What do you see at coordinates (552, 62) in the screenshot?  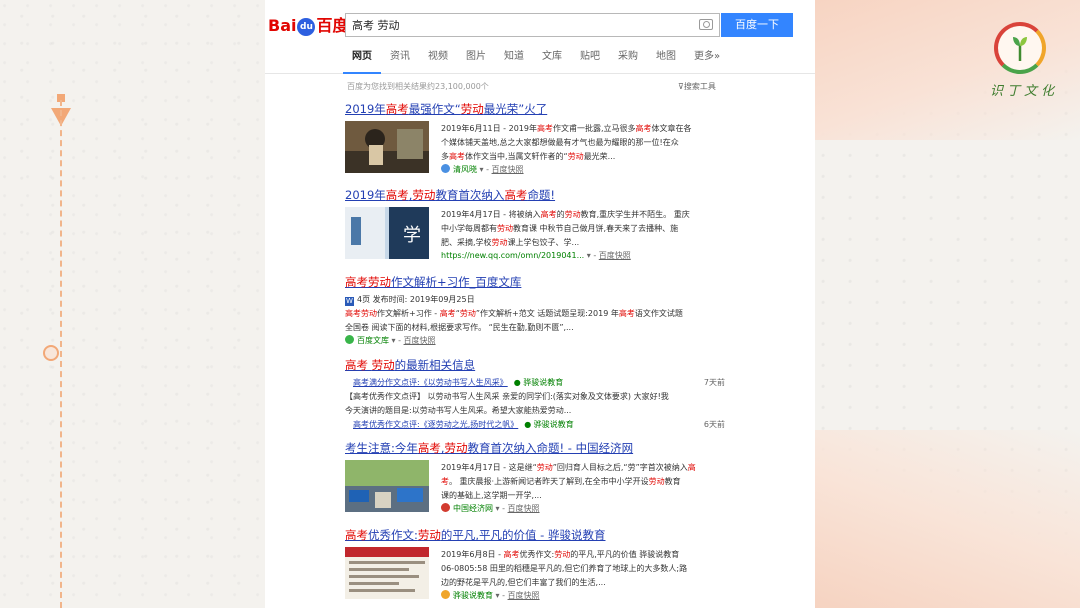 I see `tab-item: 文库` at bounding box center [552, 62].